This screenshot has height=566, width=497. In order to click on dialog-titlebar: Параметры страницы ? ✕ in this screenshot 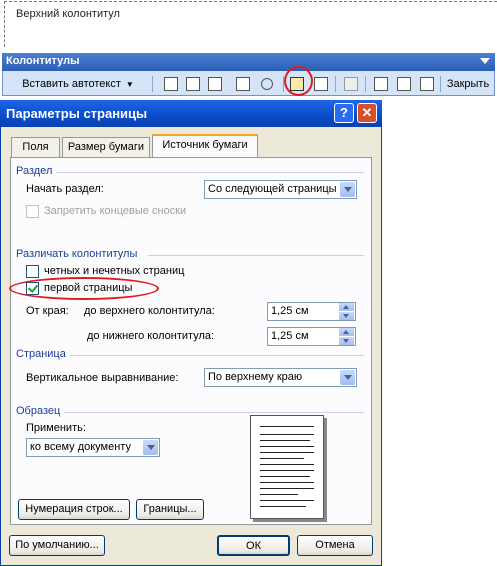, I will do `click(191, 113)`.